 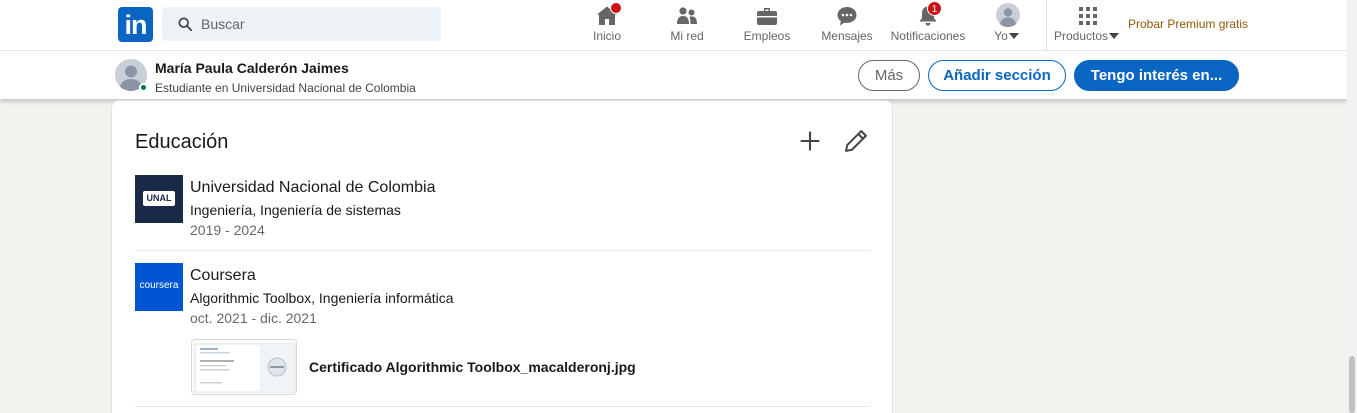 I want to click on logo-text: UNAL, so click(x=159, y=198).